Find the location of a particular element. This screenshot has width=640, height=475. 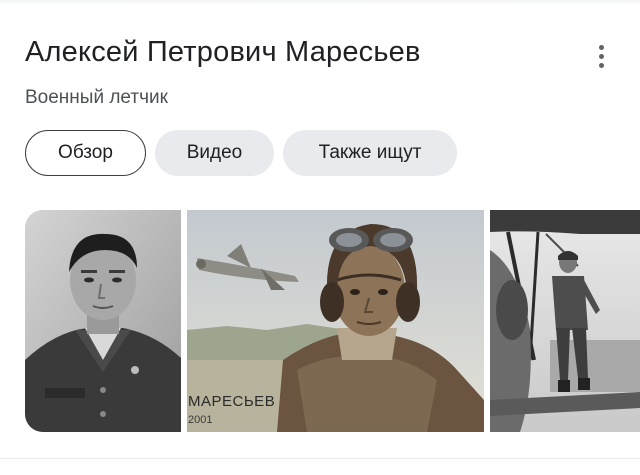

page-title: Алексей Петрович Маресьев is located at coordinates (223, 52).